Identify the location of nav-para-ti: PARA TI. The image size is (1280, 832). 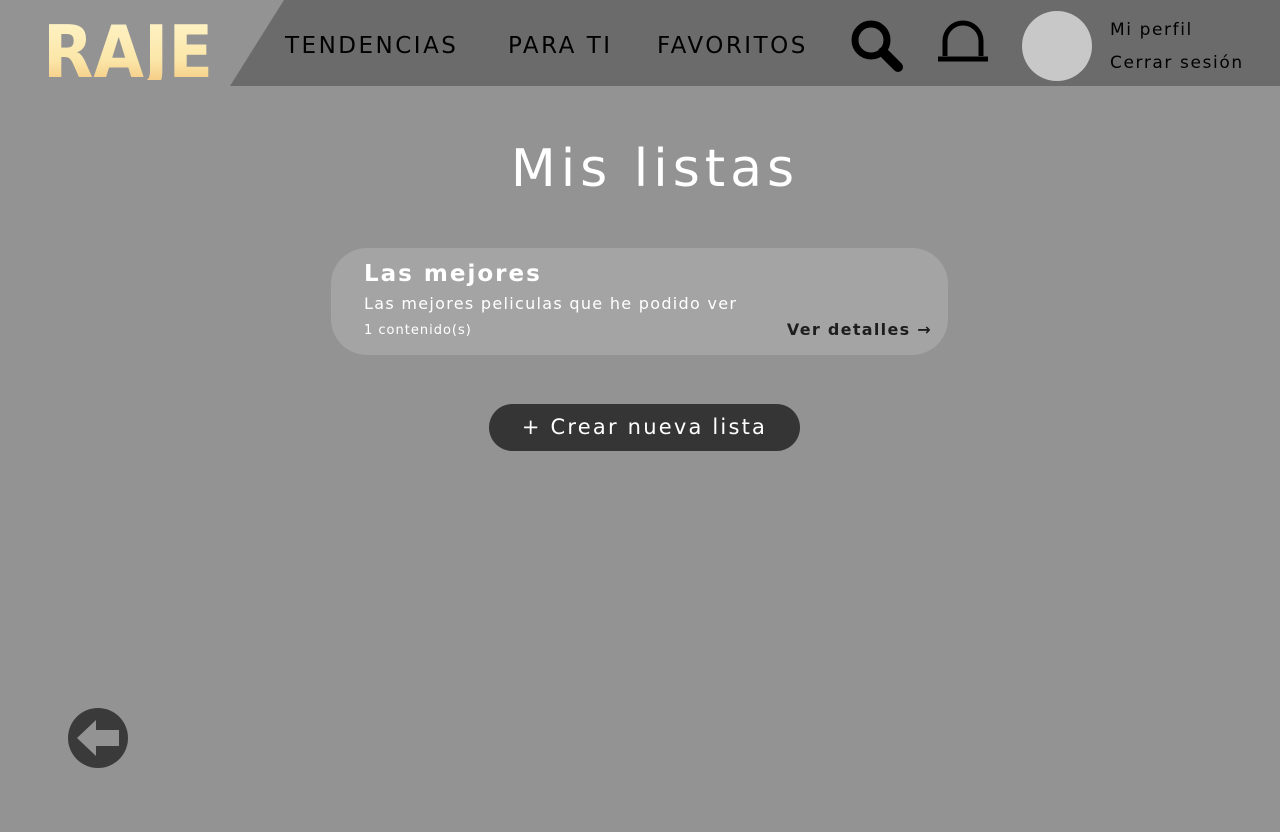
(560, 46).